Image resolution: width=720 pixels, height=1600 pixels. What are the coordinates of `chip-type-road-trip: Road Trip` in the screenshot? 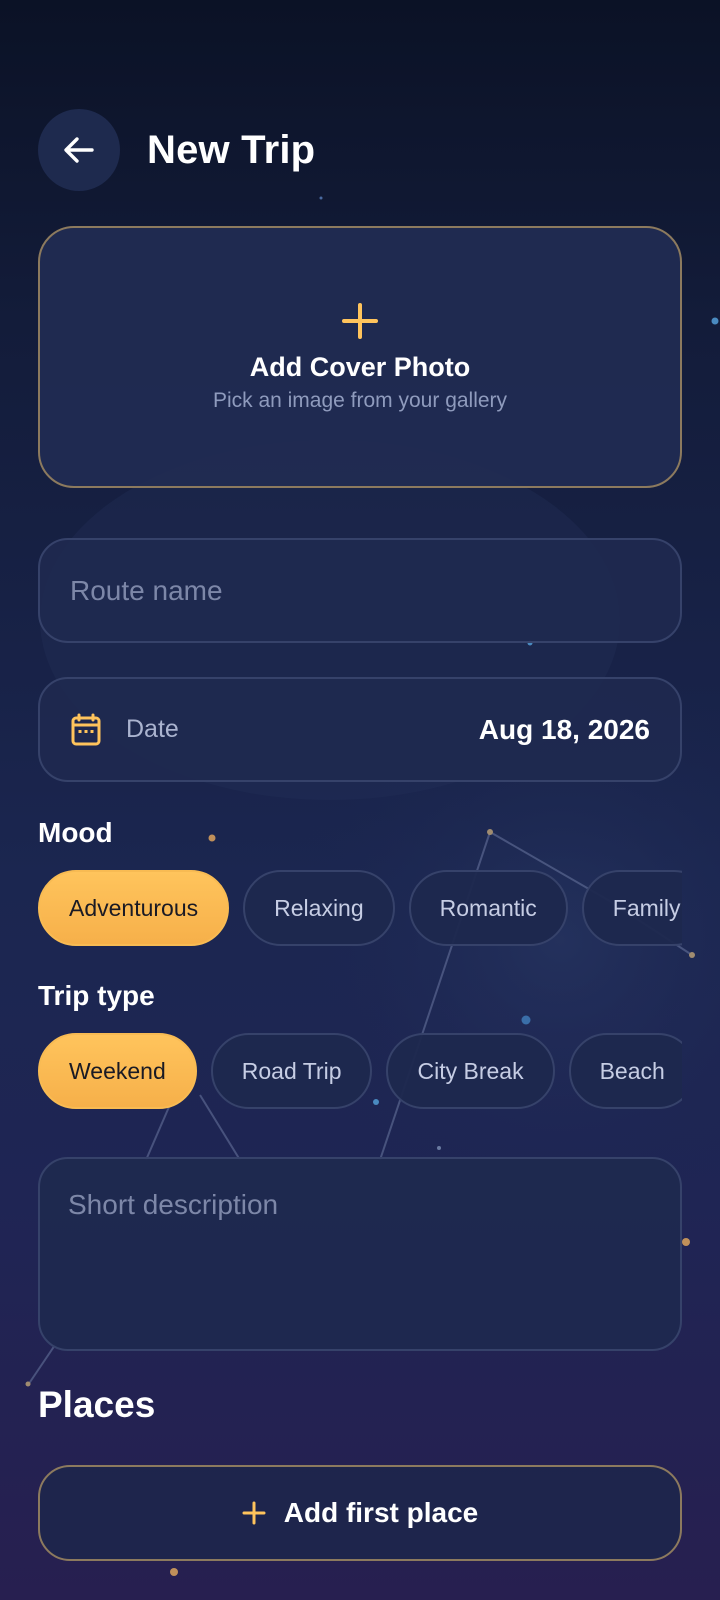 It's located at (291, 1071).